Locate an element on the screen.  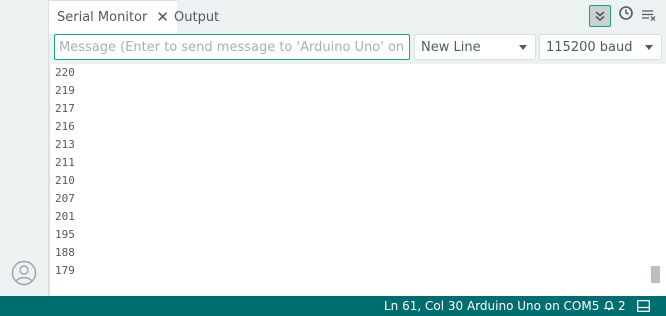
baud-rate-select: 115200 baud is located at coordinates (600, 47).